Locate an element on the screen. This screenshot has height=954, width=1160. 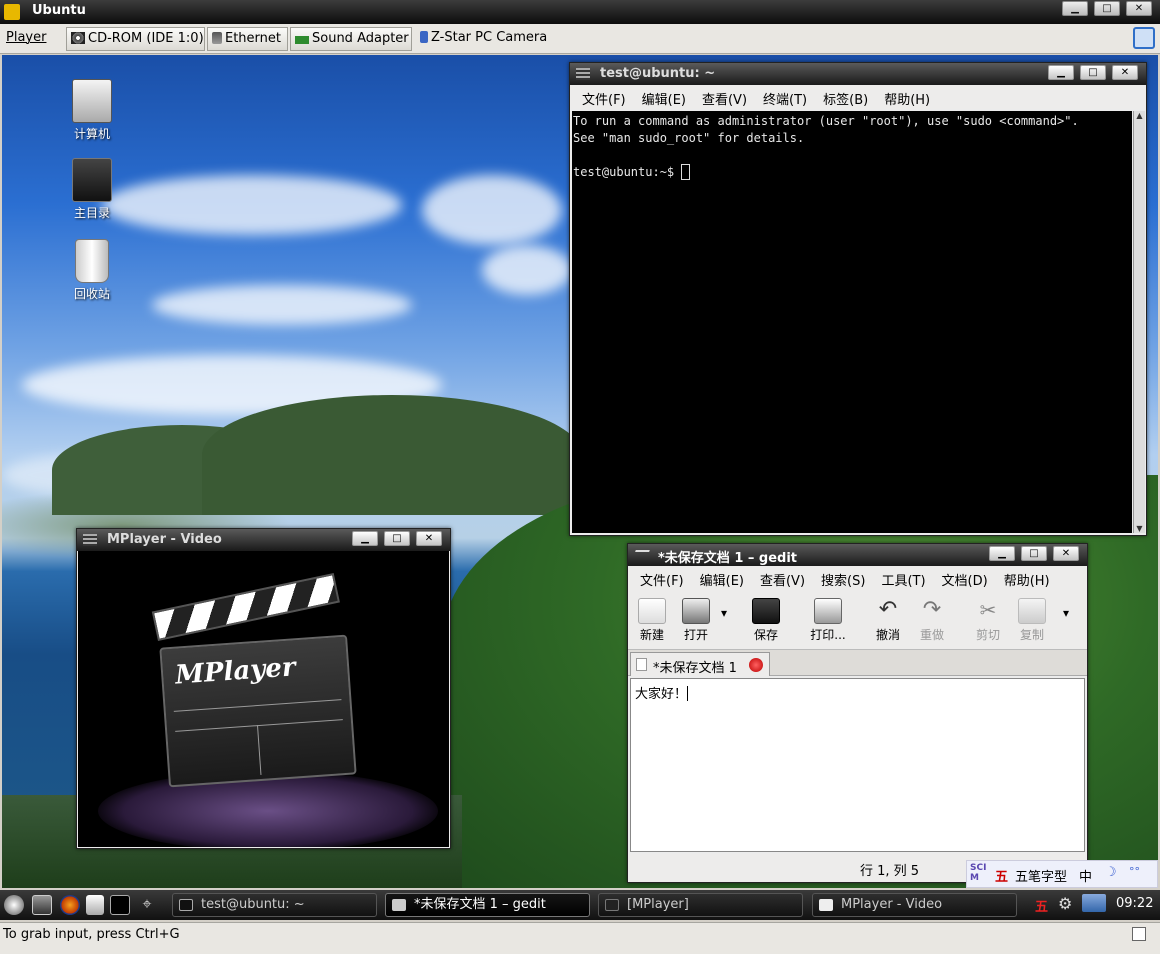
terminal-menu-bar: 文件(F) 编辑(E) 查看(V) 终端(T) 标签(B) 帮助(H) is located at coordinates (858, 97).